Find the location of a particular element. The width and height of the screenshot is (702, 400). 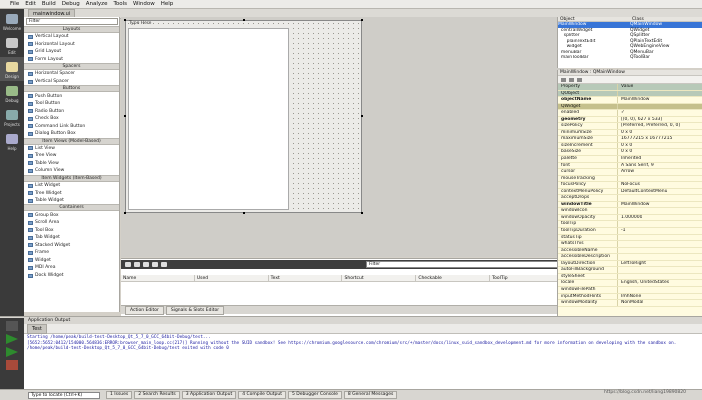

widget-item: Widget is located at coordinates (71, 261).